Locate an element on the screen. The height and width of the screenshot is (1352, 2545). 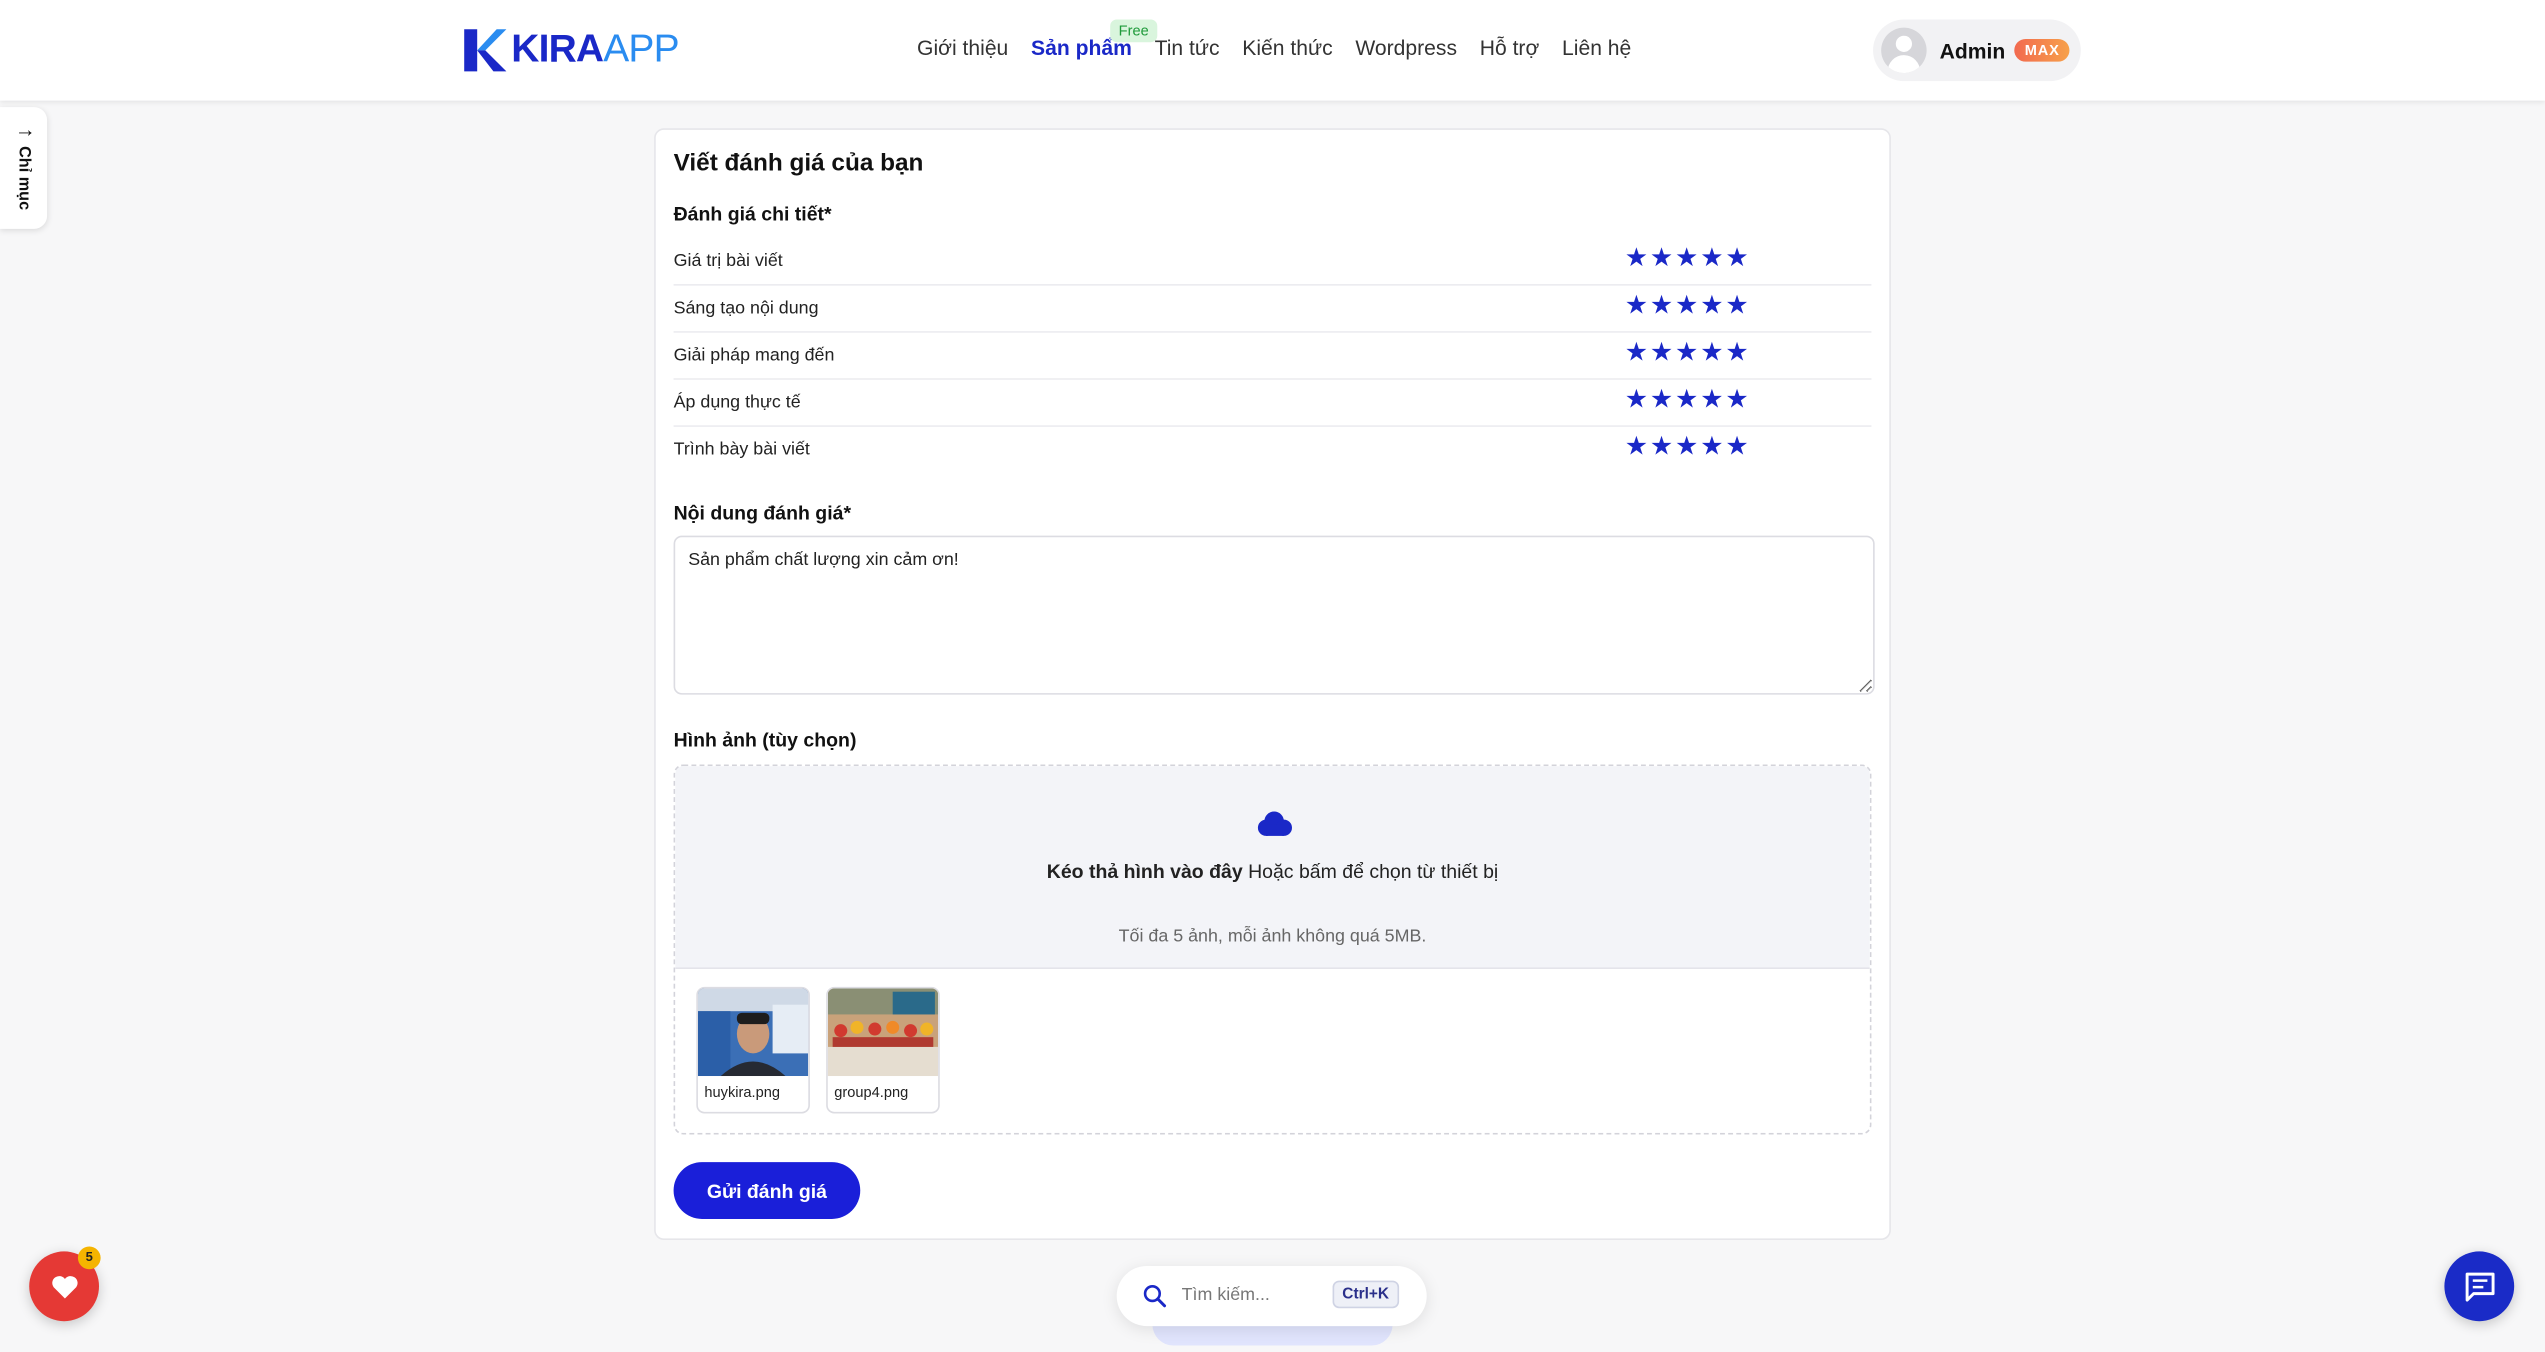
review-content-textarea: Sản phẩm chất lượng xin cảm ơn! is located at coordinates (1274, 615).